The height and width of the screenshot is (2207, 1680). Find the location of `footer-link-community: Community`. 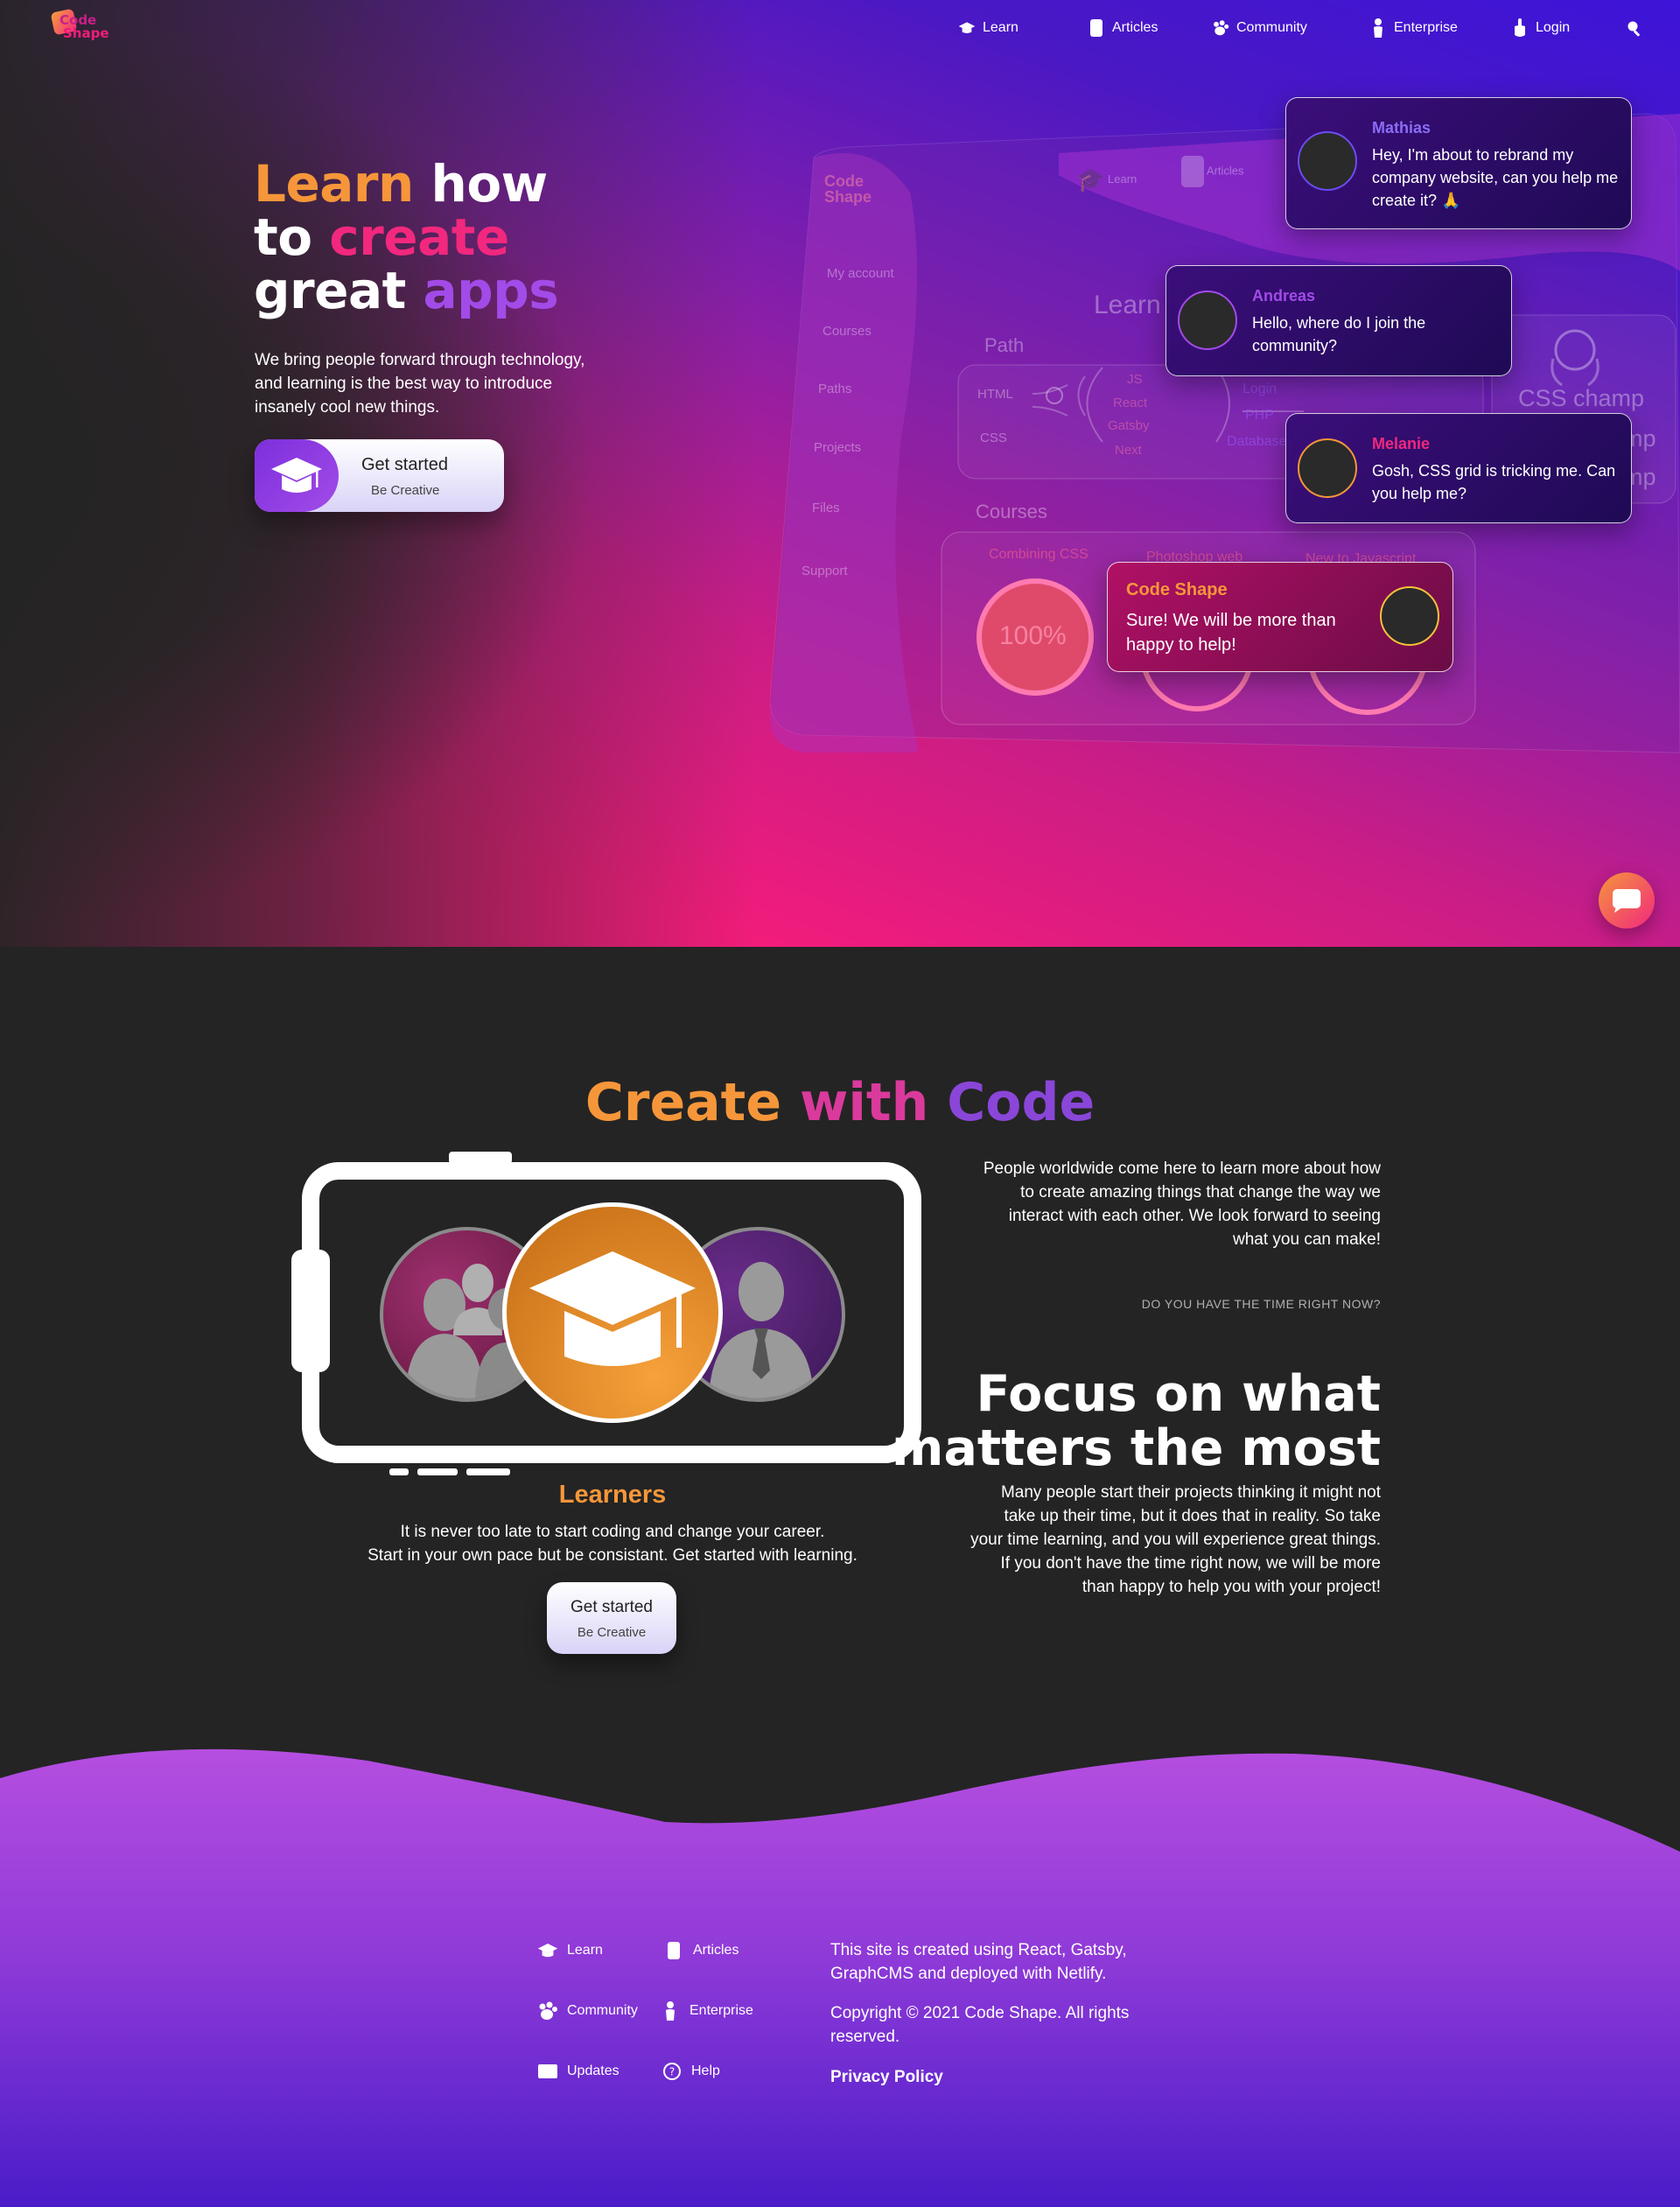

footer-link-community: Community is located at coordinates (587, 2011).